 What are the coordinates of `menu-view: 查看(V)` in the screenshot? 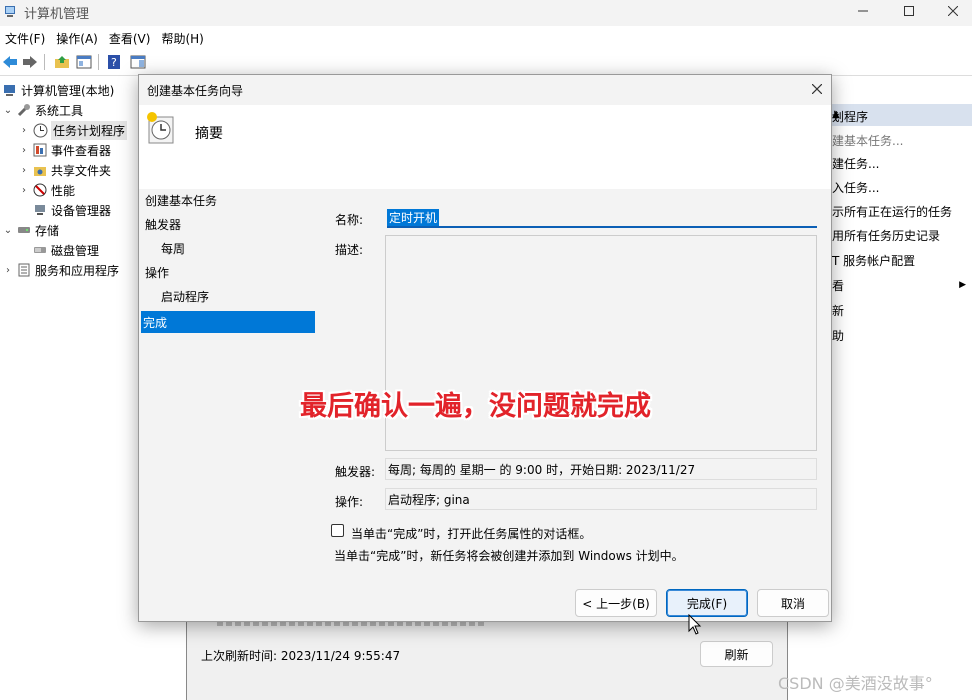 It's located at (130, 37).